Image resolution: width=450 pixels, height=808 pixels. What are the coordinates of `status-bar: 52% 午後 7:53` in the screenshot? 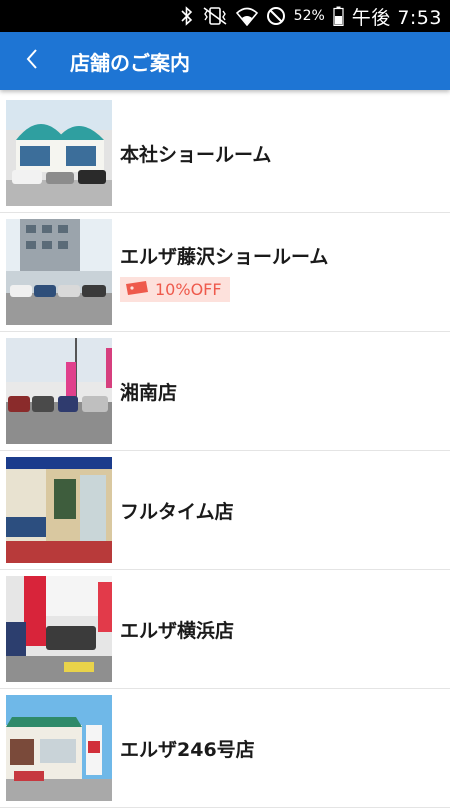 It's located at (225, 16).